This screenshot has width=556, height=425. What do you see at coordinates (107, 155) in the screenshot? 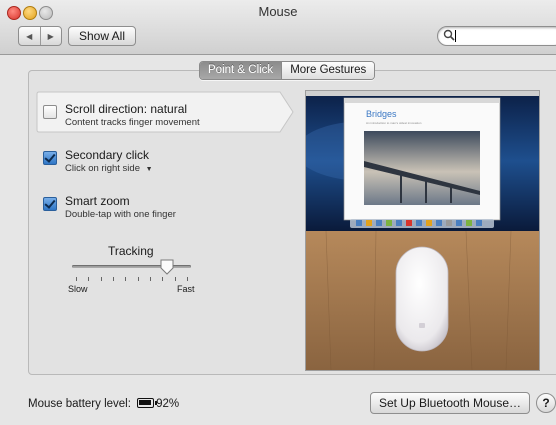
I see `option-title: Secondary click` at bounding box center [107, 155].